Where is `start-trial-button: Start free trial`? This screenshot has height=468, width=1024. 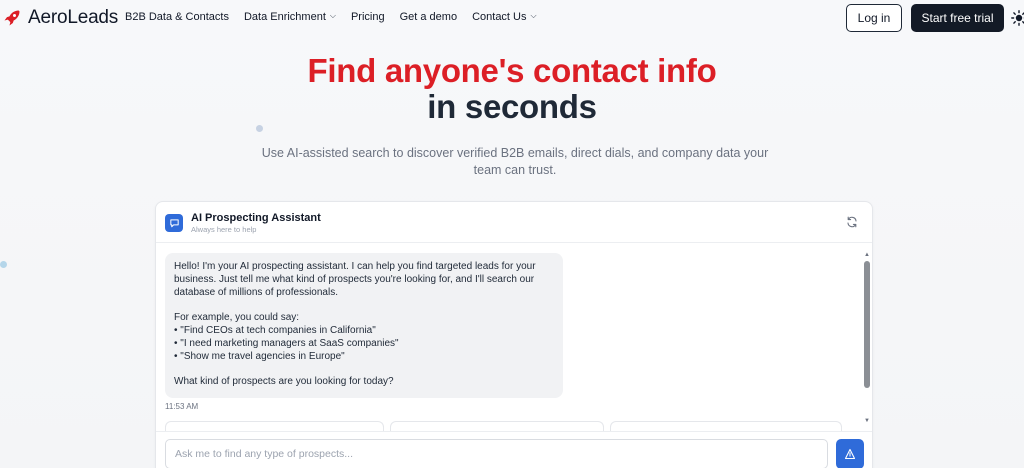 start-trial-button: Start free trial is located at coordinates (957, 18).